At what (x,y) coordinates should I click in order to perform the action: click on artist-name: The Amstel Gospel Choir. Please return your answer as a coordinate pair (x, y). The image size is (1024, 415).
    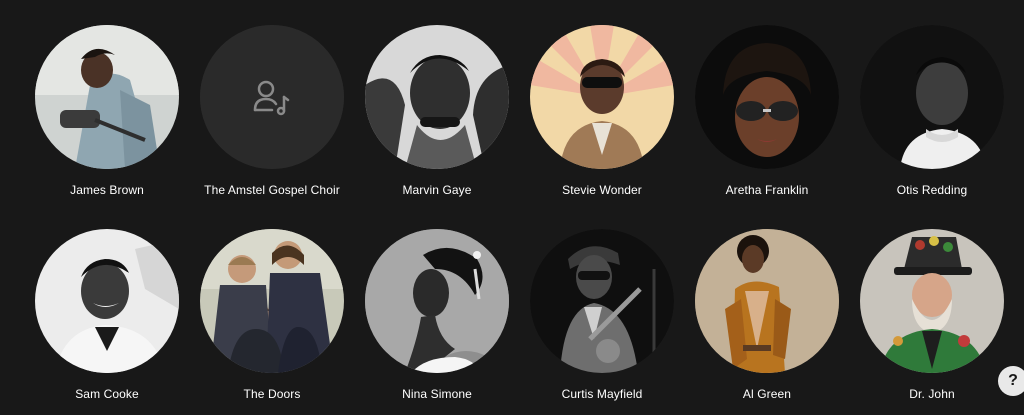
    Looking at the image, I should click on (272, 190).